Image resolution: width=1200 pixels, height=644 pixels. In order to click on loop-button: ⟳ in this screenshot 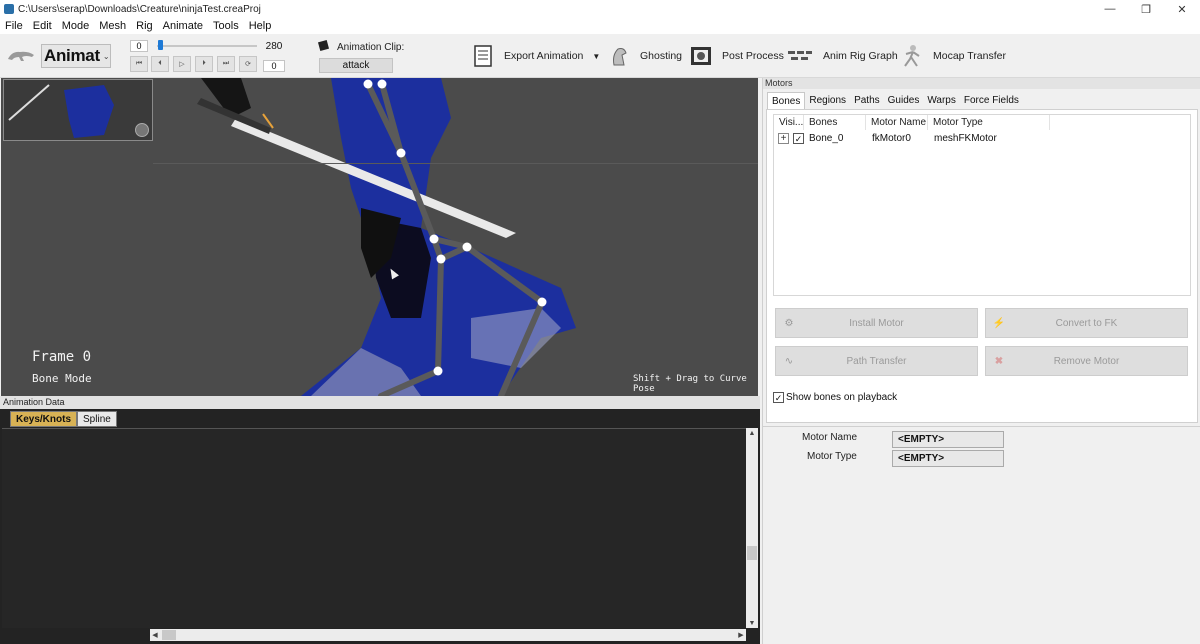, I will do `click(248, 64)`.